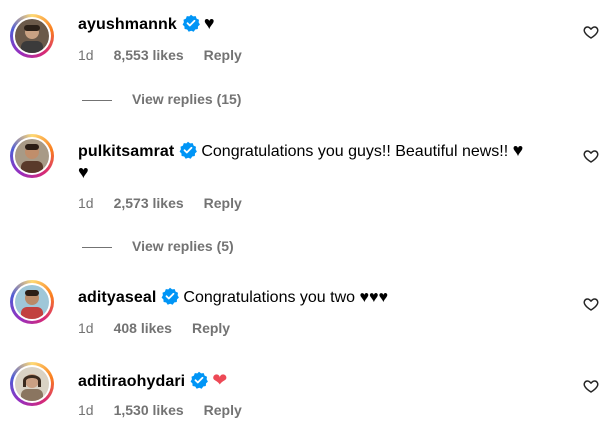  I want to click on comment-line: ayushmannk ♥, so click(146, 25).